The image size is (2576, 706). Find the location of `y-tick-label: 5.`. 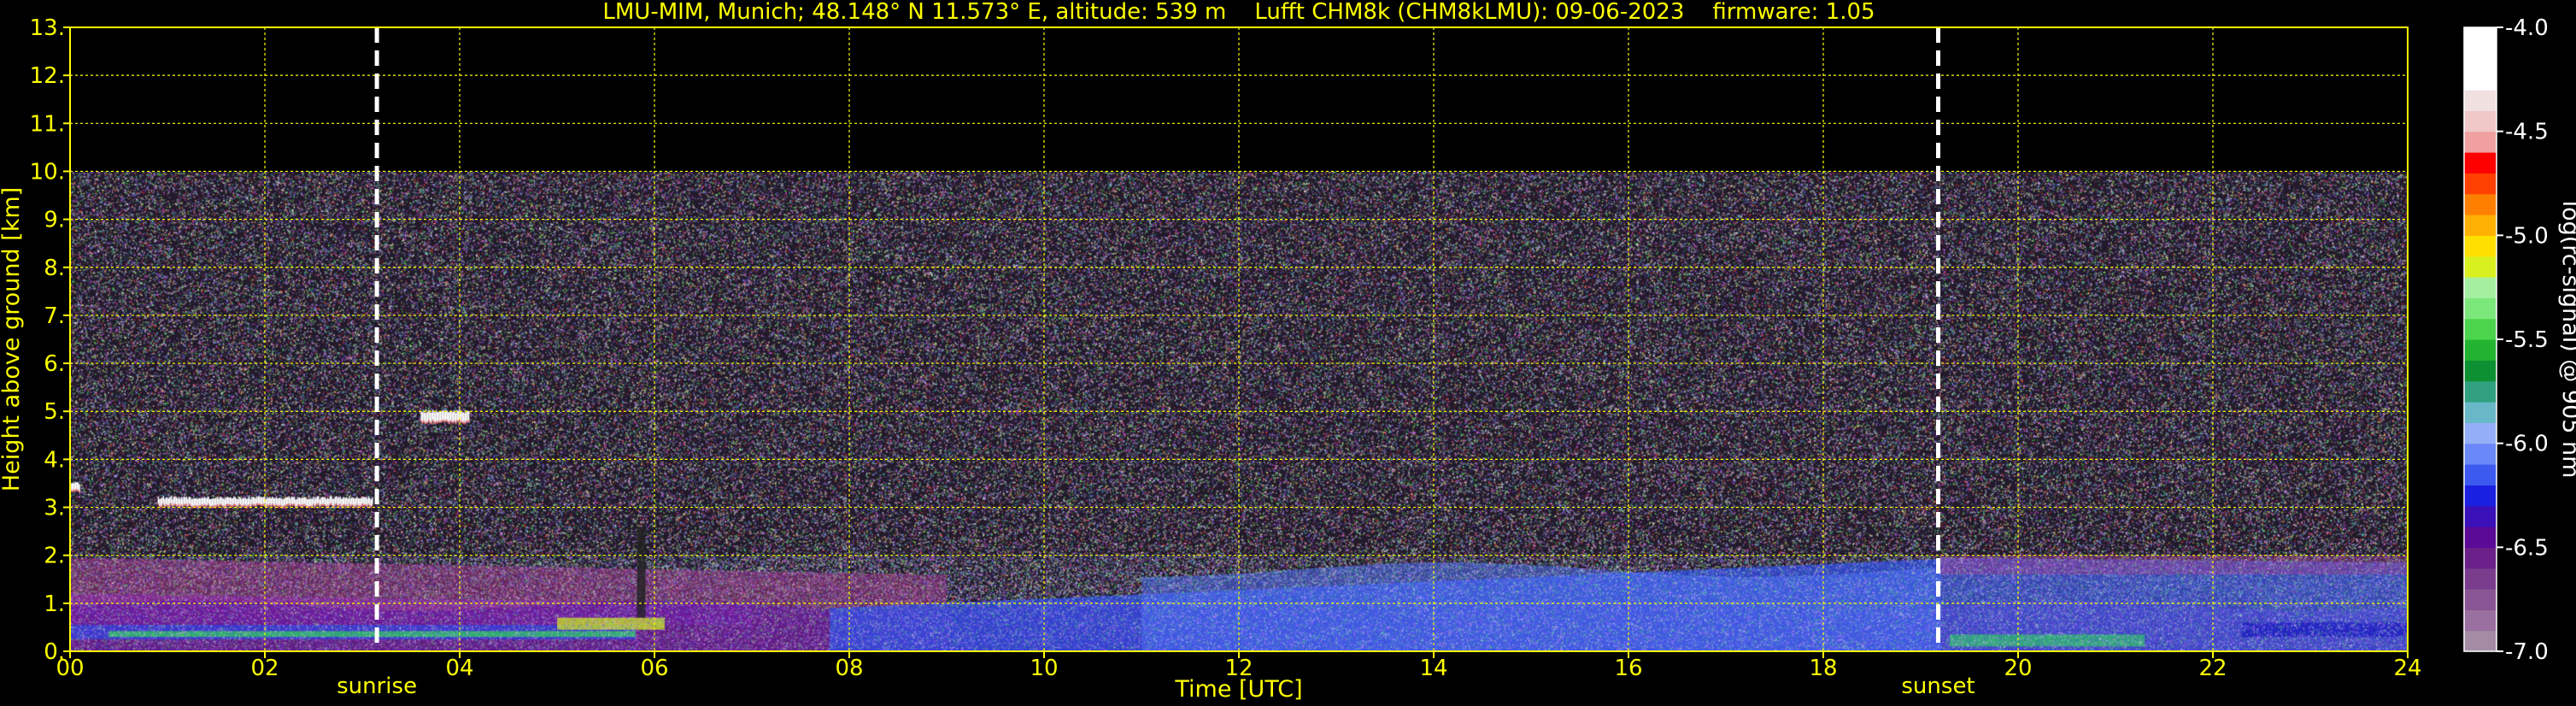

y-tick-label: 5. is located at coordinates (54, 412).